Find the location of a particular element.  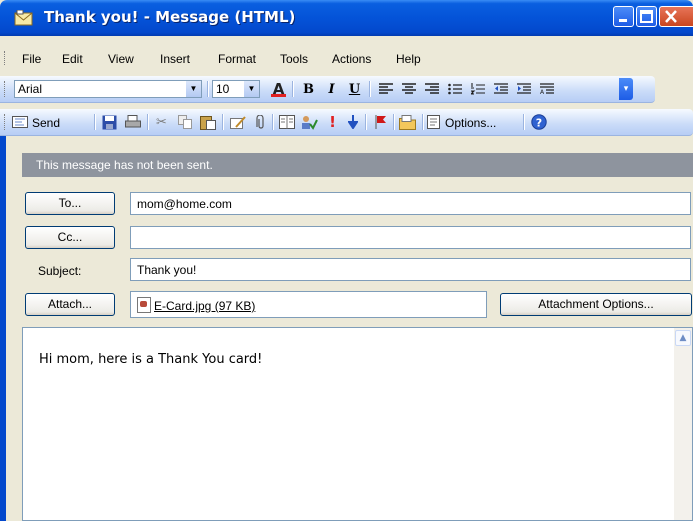

signature-icon is located at coordinates (237, 122).